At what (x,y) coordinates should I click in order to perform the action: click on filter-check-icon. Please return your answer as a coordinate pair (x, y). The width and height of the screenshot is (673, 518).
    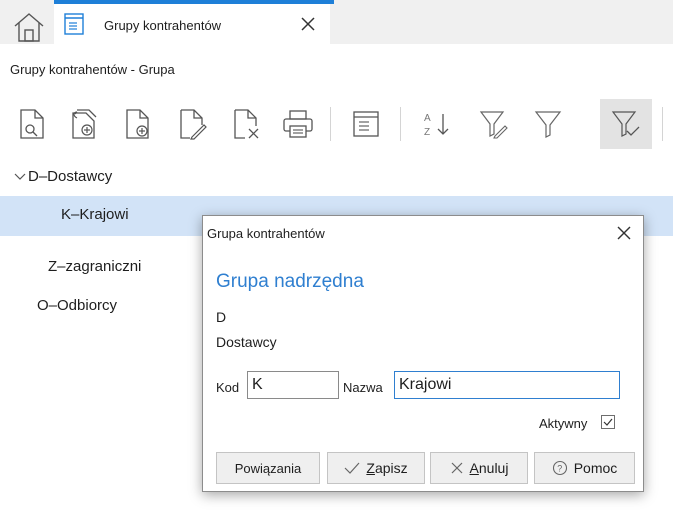
    Looking at the image, I should click on (625, 124).